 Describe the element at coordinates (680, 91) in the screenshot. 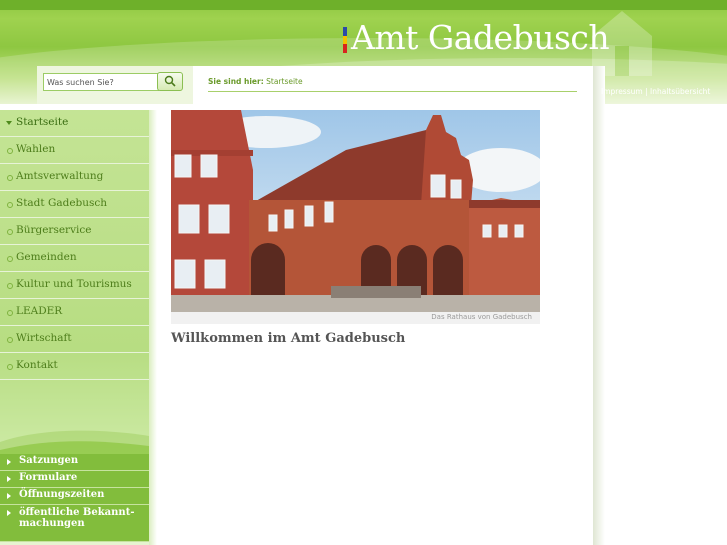

I see `sitemap-link: Inhaltsübersicht` at that location.